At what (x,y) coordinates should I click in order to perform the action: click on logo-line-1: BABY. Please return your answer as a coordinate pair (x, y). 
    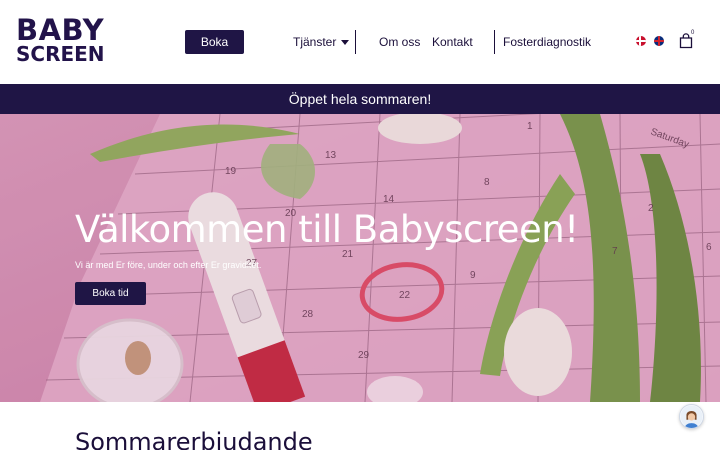
    Looking at the image, I should click on (60, 30).